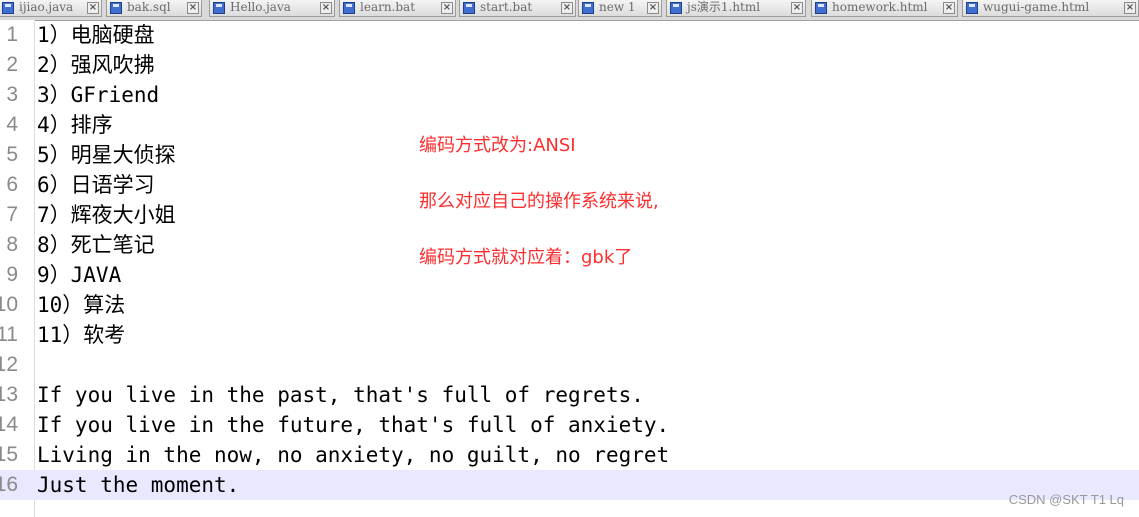 This screenshot has width=1139, height=517. Describe the element at coordinates (46, 7) in the screenshot. I see `tab-label: ijiao.java` at that location.